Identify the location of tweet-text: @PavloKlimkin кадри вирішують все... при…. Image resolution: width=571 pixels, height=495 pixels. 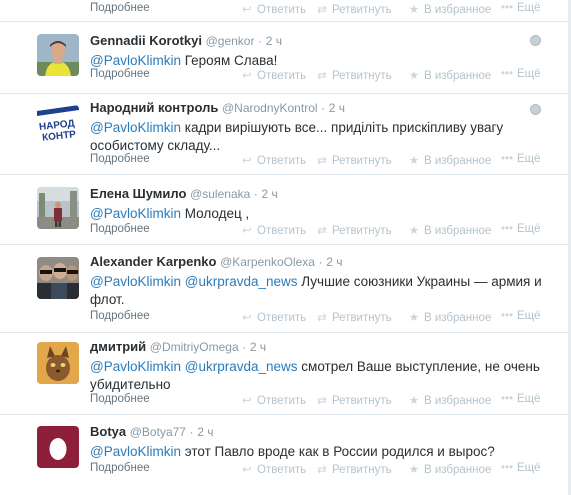
(297, 136).